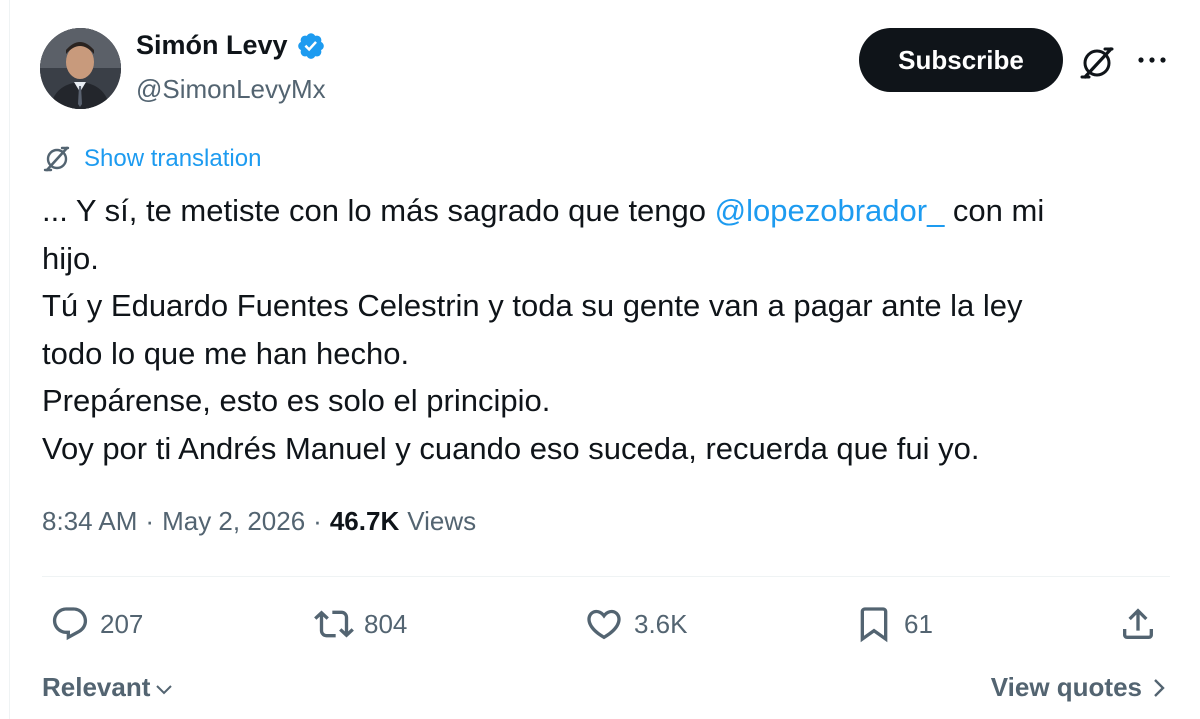  I want to click on author-name-row: Simón Levy, so click(231, 45).